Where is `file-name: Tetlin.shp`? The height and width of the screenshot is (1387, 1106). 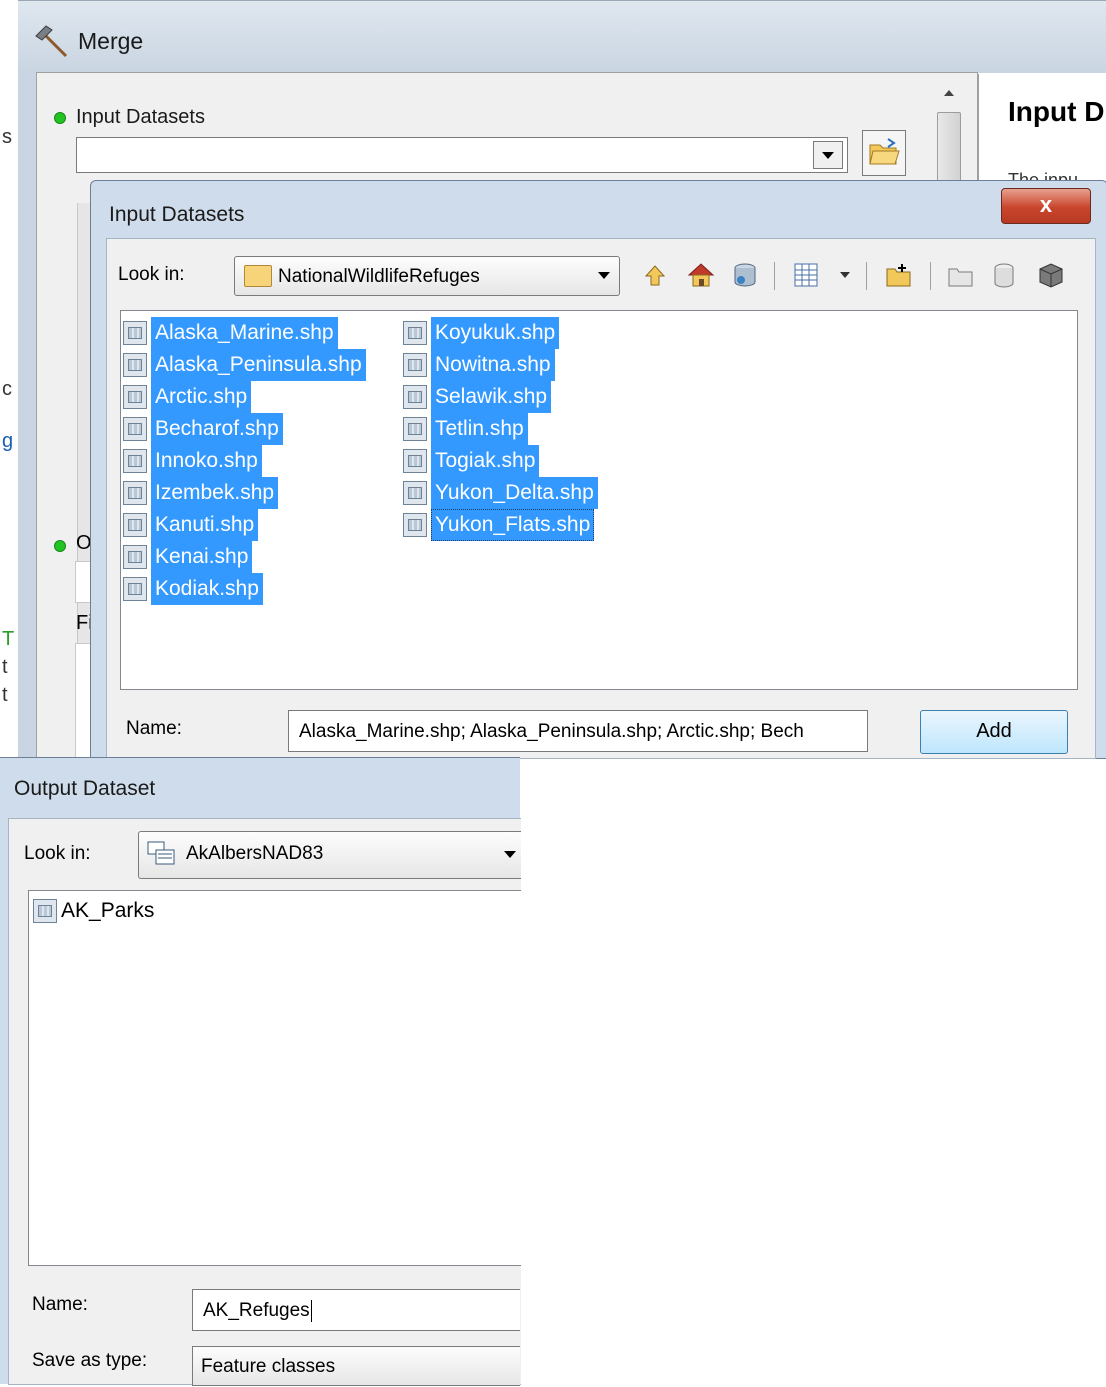
file-name: Tetlin.shp is located at coordinates (479, 429).